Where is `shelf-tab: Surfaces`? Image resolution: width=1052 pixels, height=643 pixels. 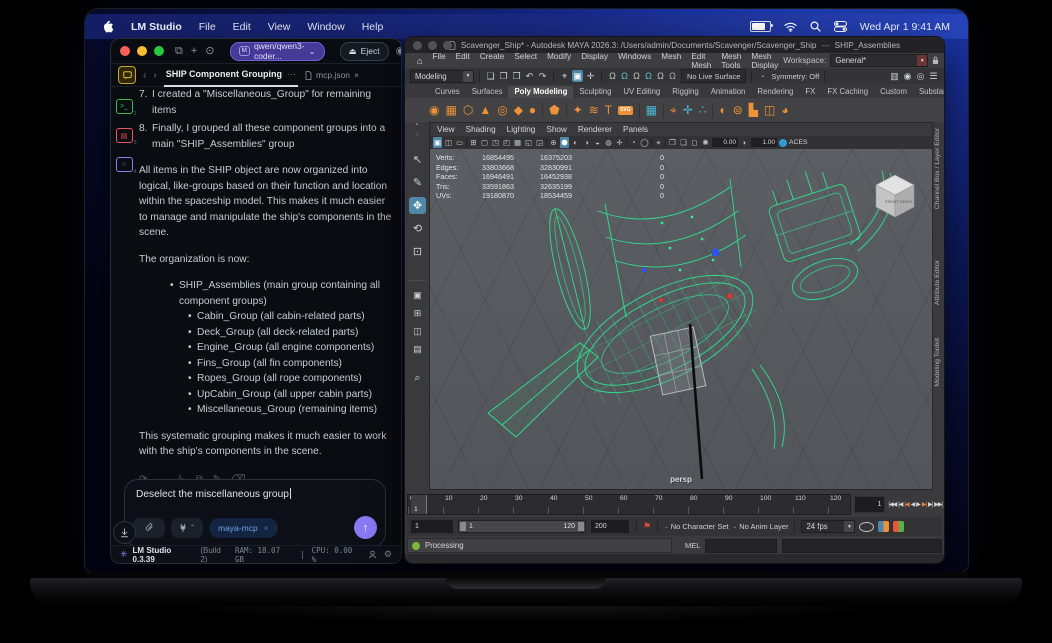
shelf-tab: Surfaces is located at coordinates (487, 92).